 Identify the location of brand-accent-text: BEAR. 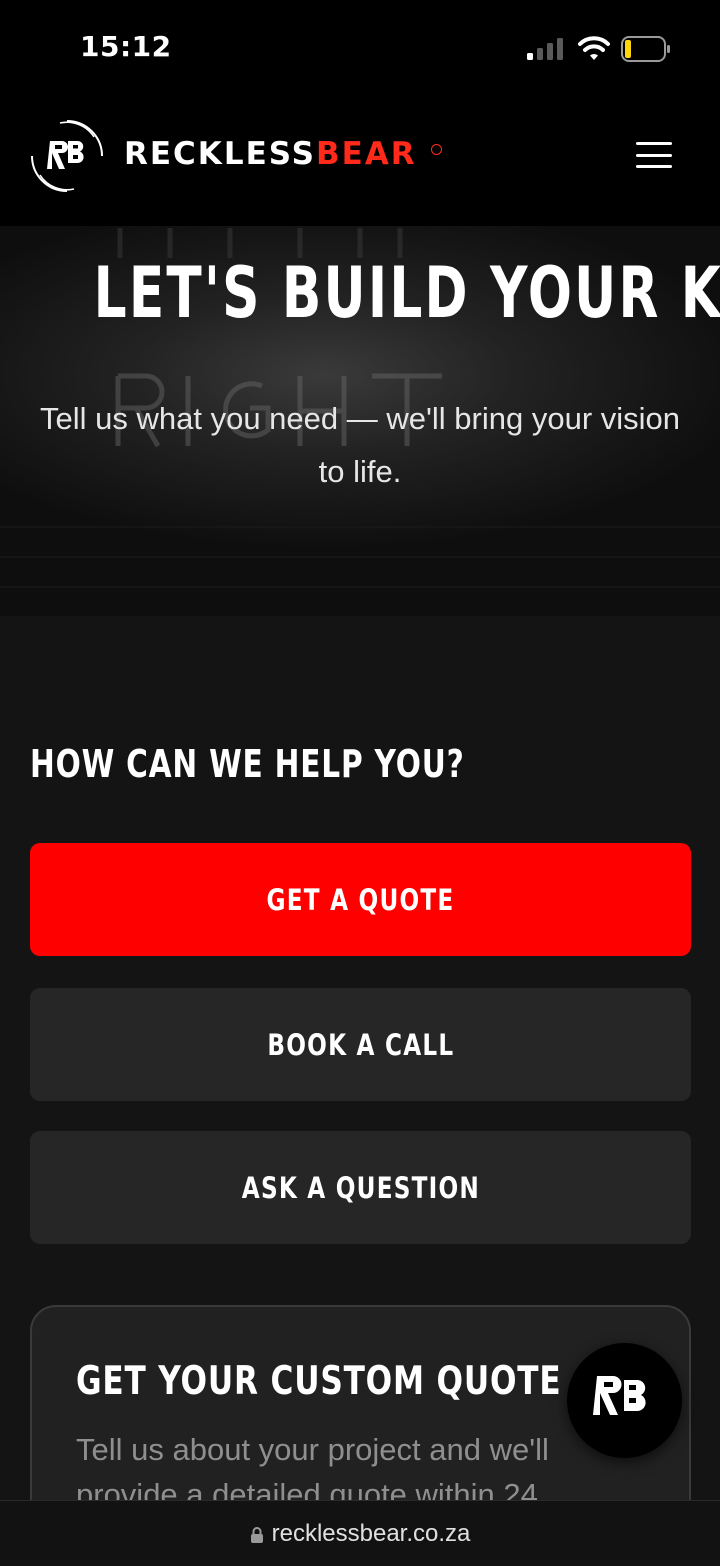
(366, 154).